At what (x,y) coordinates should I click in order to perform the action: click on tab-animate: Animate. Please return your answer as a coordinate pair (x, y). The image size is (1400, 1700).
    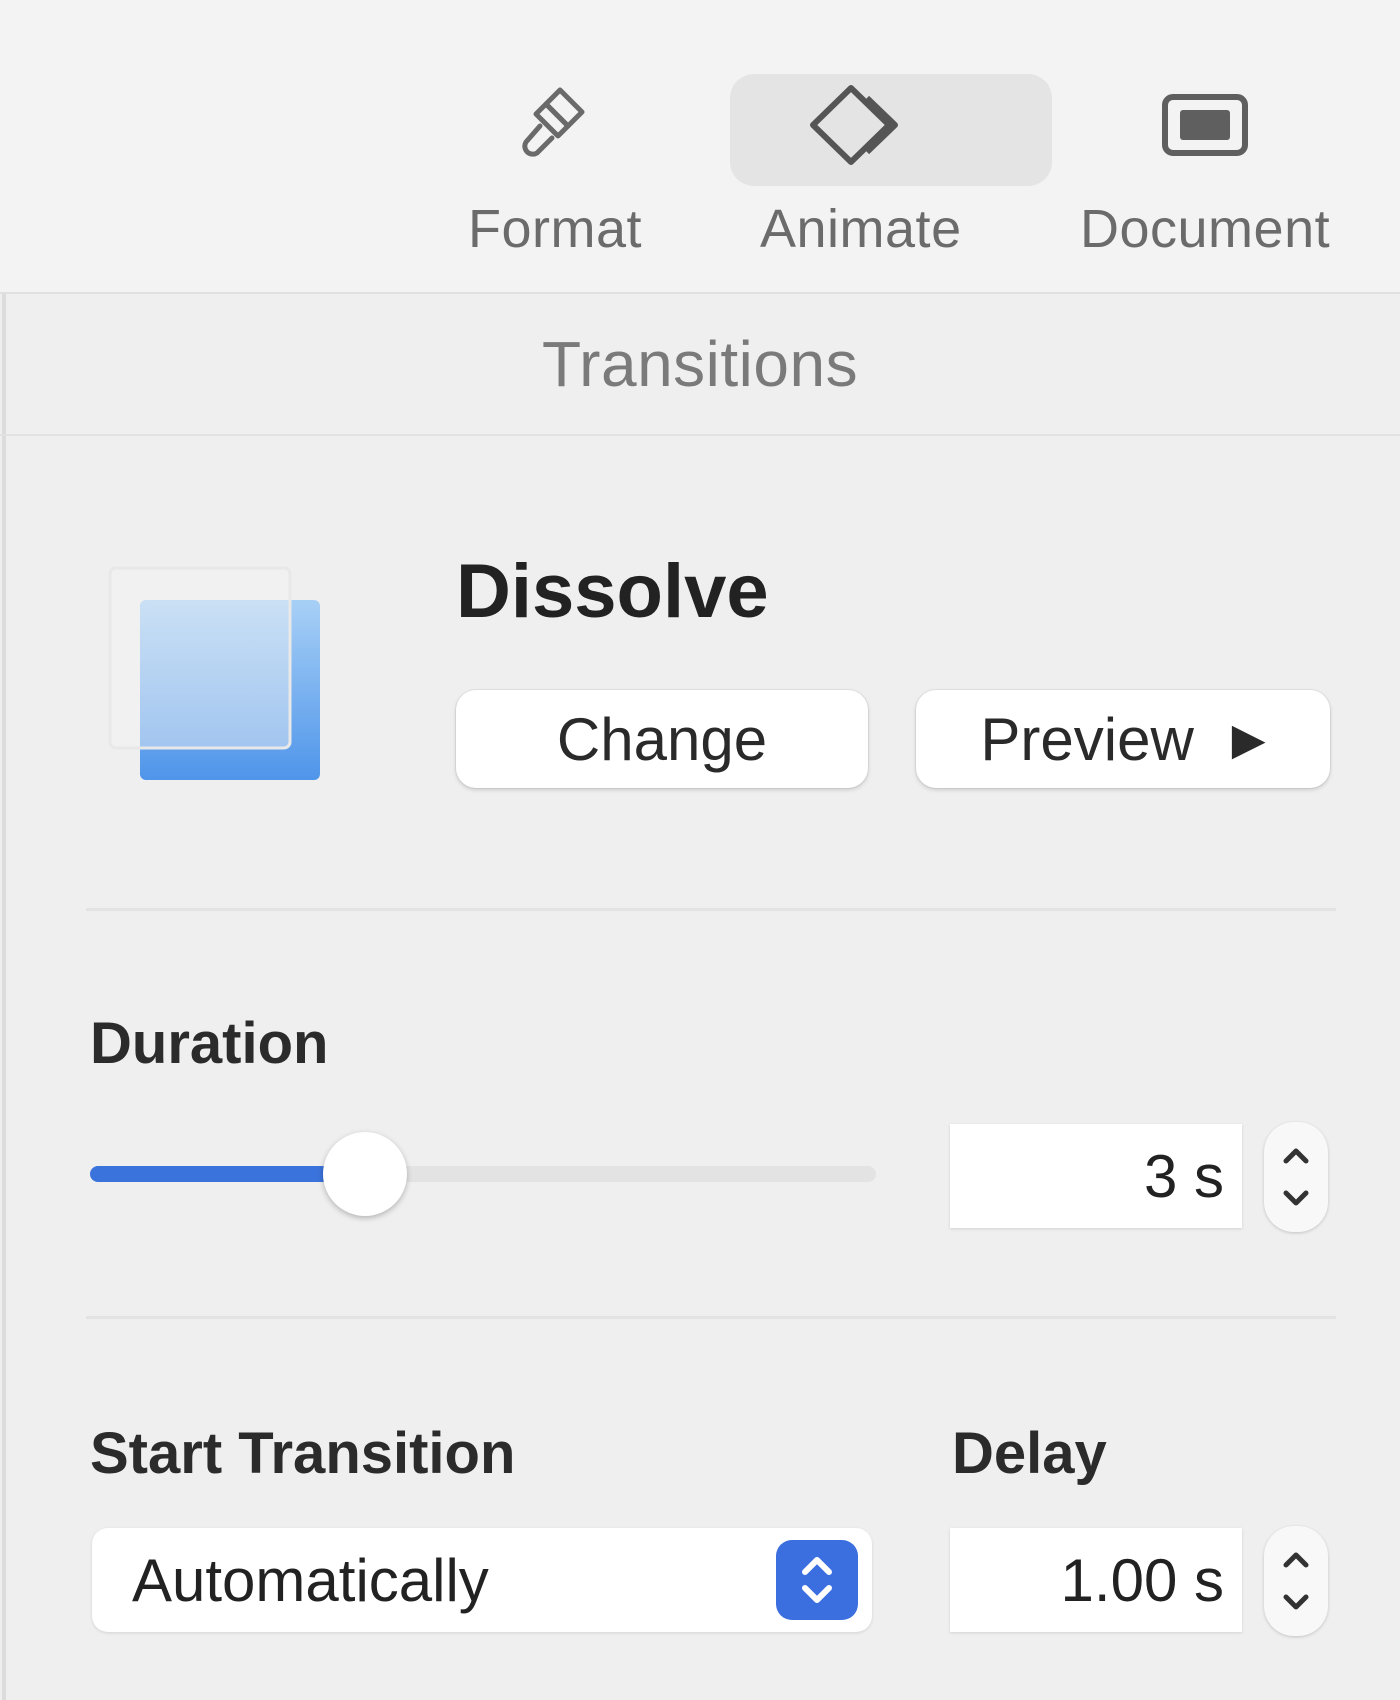
    Looking at the image, I should click on (861, 170).